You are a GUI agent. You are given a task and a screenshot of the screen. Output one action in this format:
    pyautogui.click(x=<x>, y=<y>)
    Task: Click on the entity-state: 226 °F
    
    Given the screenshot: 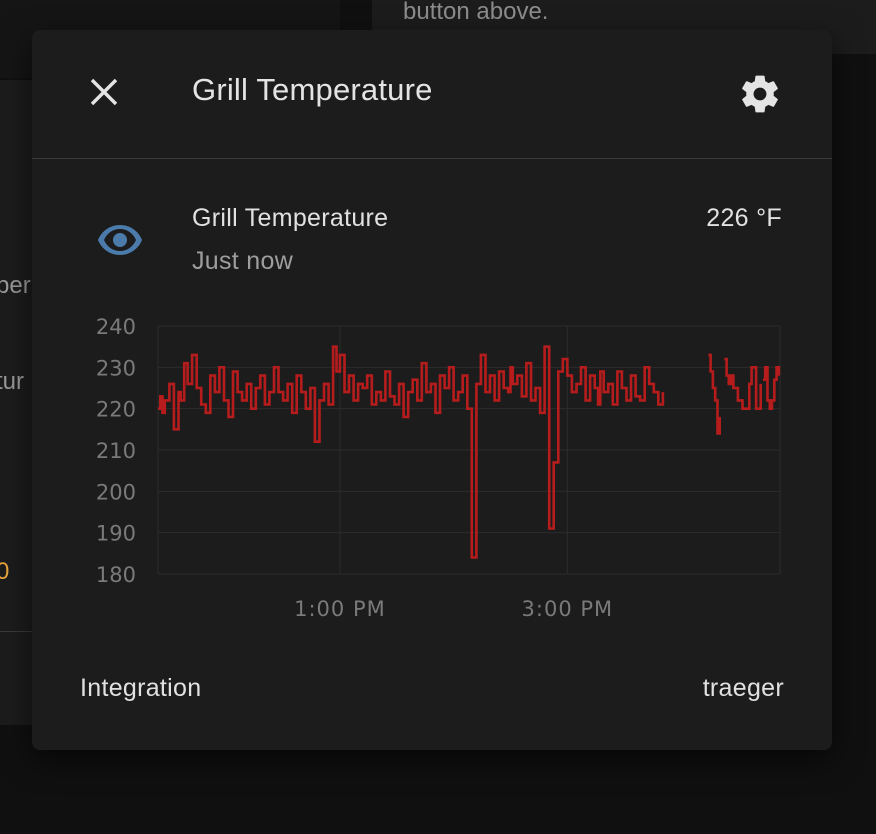 What is the action you would take?
    pyautogui.click(x=744, y=218)
    